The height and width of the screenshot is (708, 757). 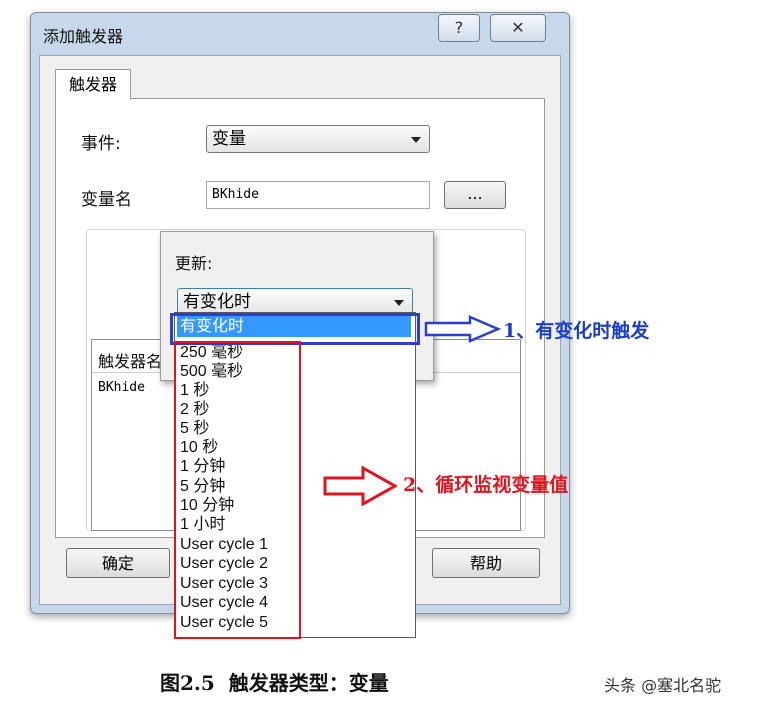 I want to click on help-question-icon: ?, so click(x=459, y=28).